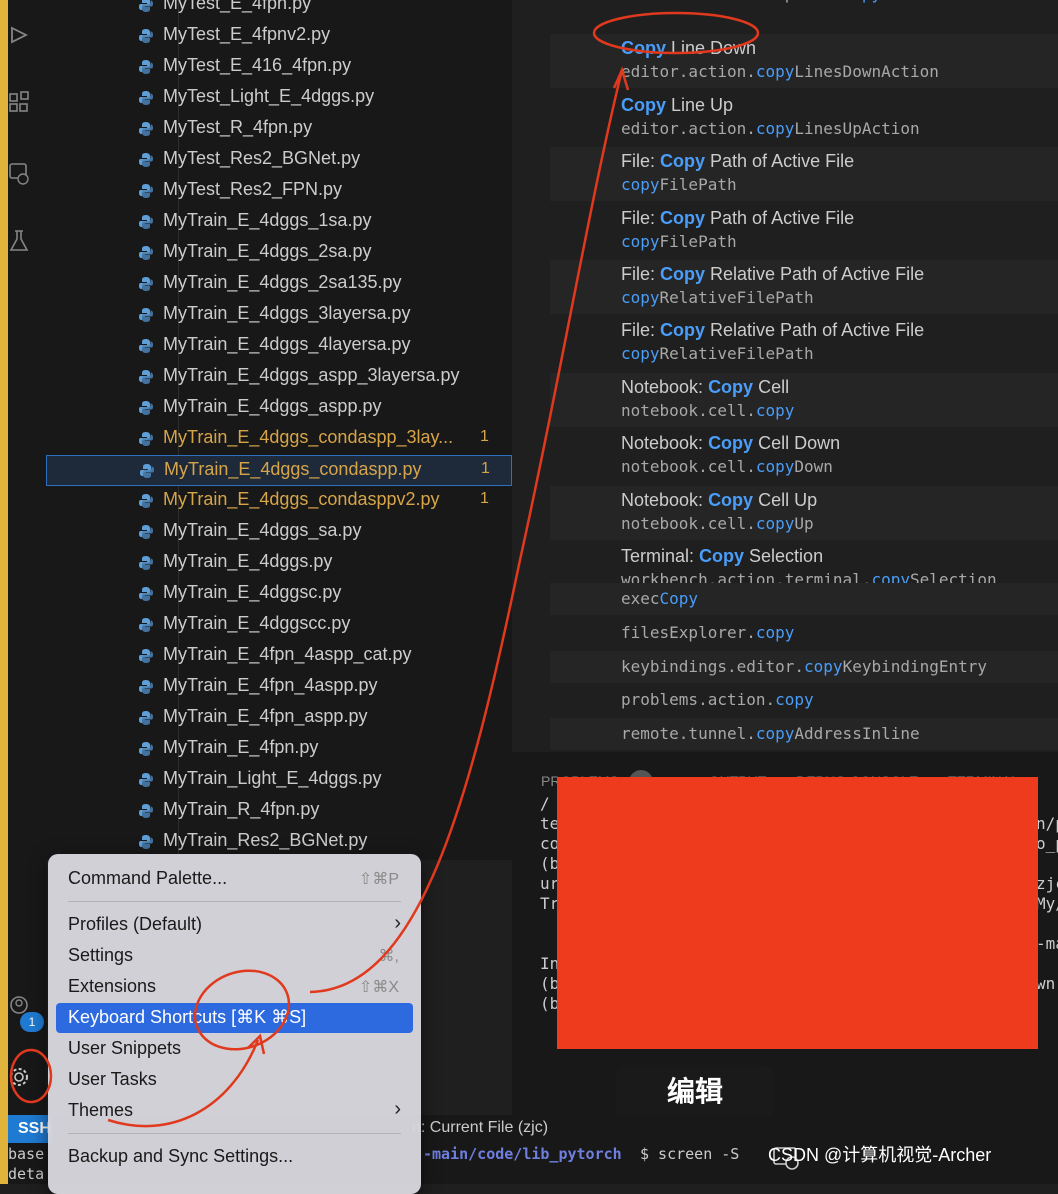 This screenshot has height=1194, width=1058. I want to click on menu-item: Profiles (Default) ›, so click(234, 925).